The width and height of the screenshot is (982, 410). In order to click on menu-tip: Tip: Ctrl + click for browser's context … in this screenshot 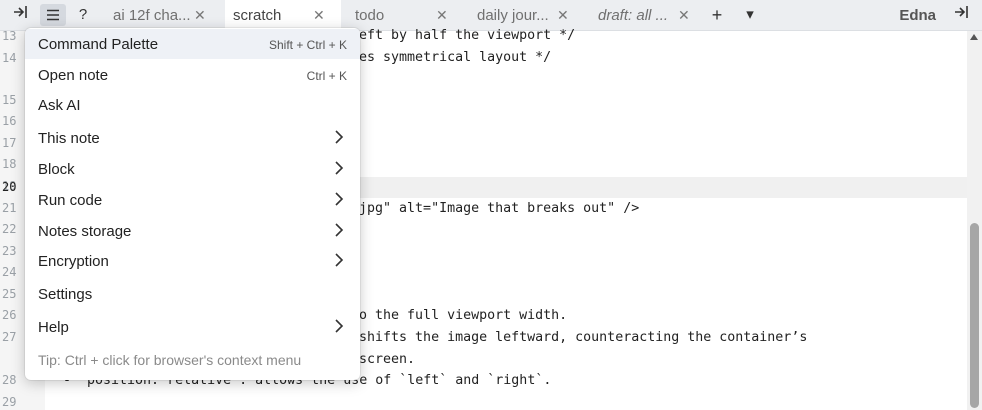, I will do `click(170, 360)`.